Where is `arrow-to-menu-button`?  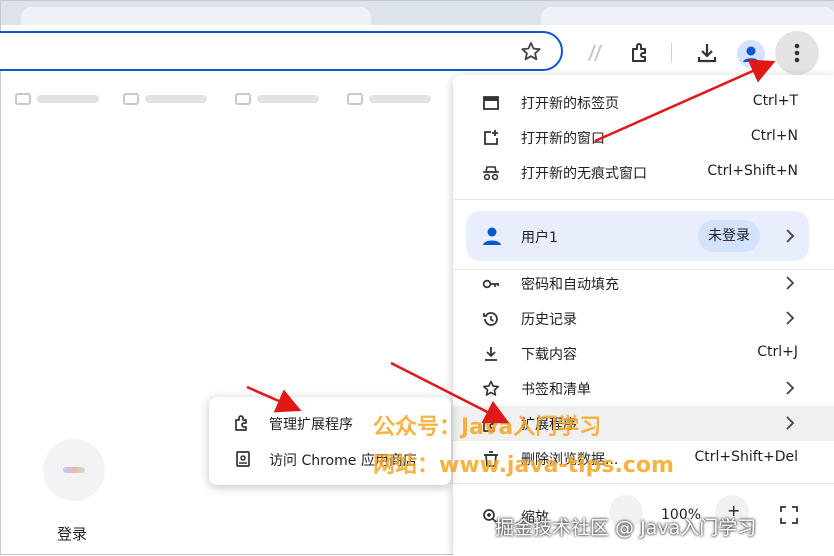
arrow-to-menu-button is located at coordinates (685, 101).